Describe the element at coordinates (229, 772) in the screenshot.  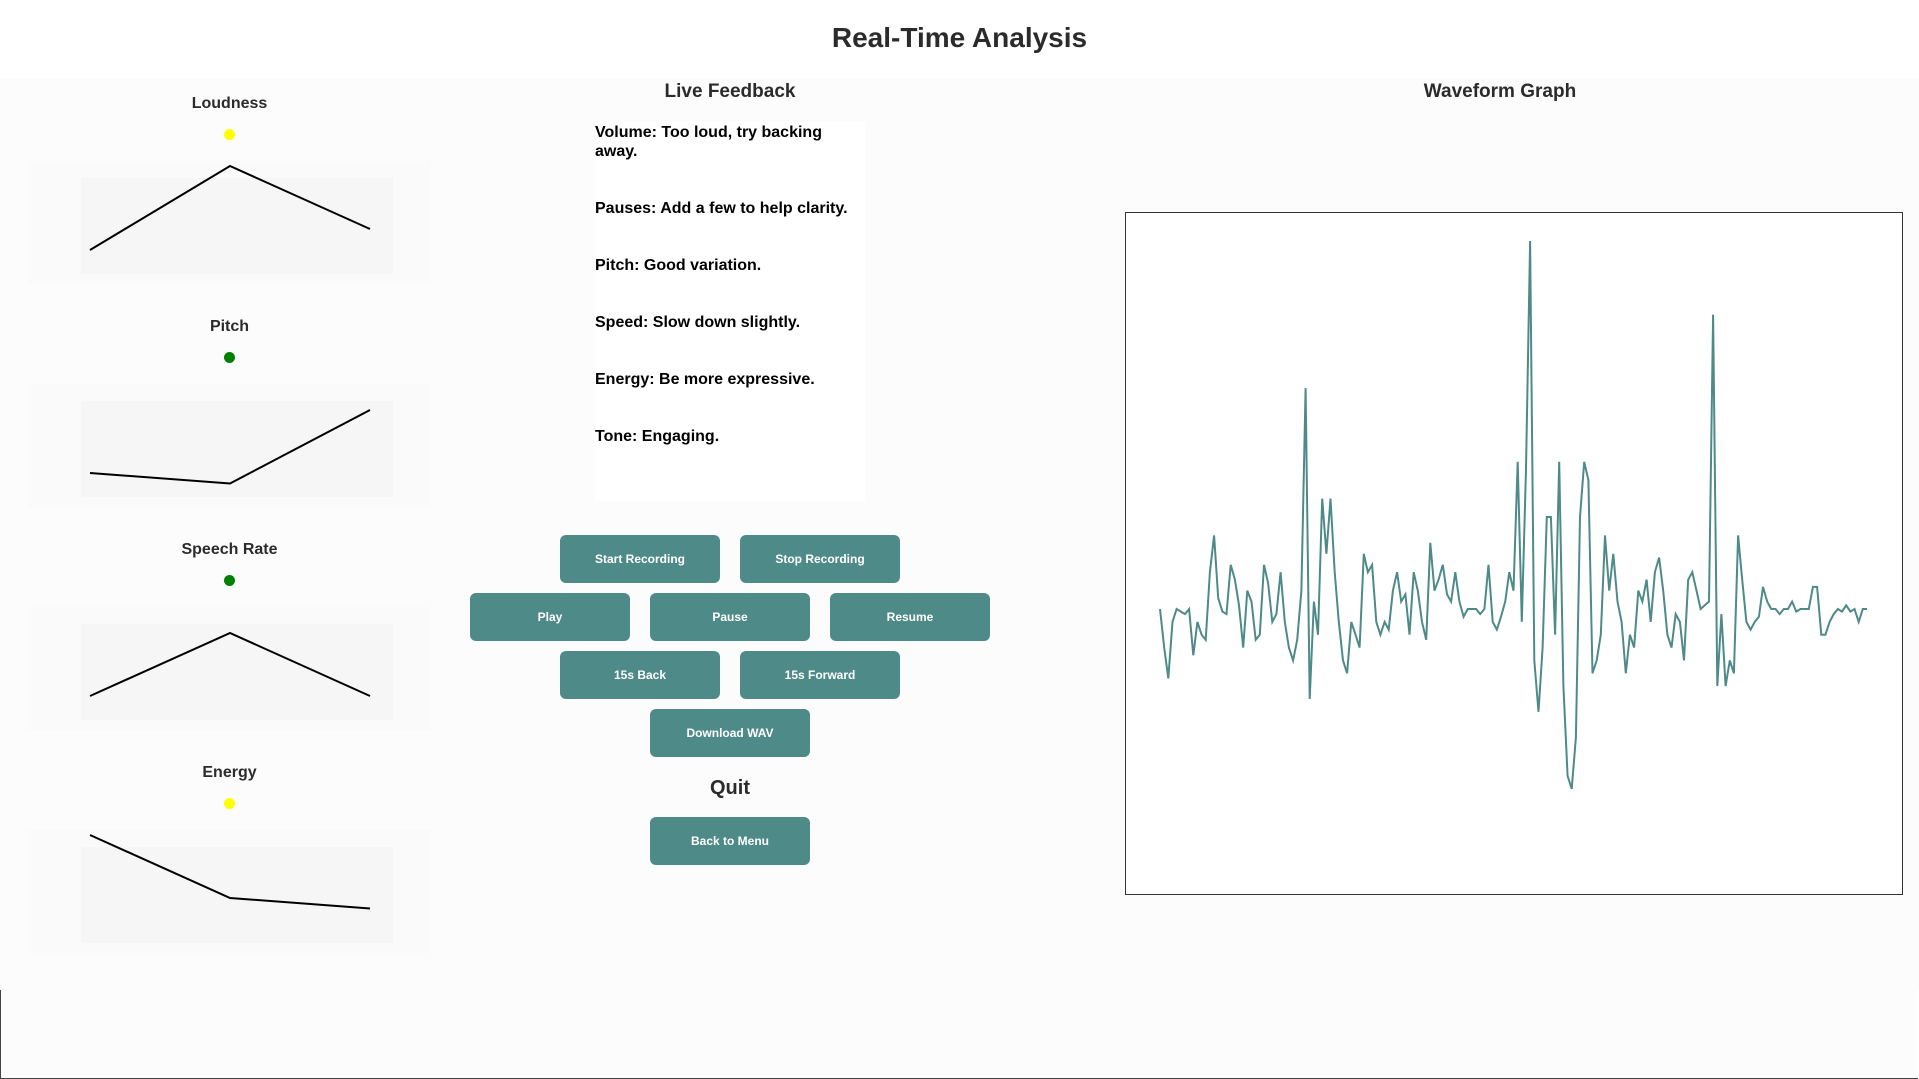
I see `metric-label-energy: Energy` at that location.